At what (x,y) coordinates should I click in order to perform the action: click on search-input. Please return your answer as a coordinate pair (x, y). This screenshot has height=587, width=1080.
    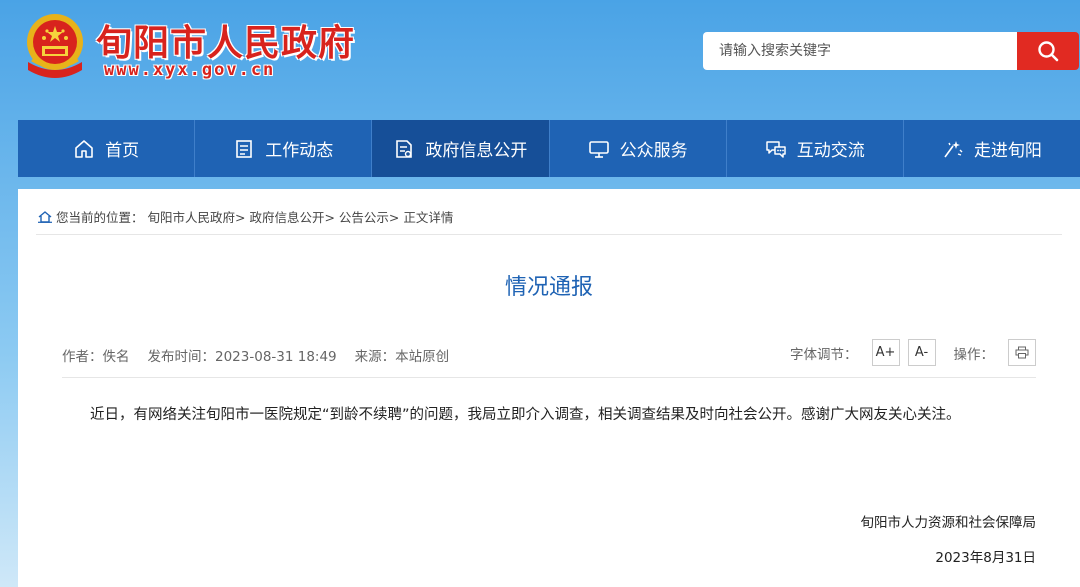
    Looking at the image, I should click on (861, 51).